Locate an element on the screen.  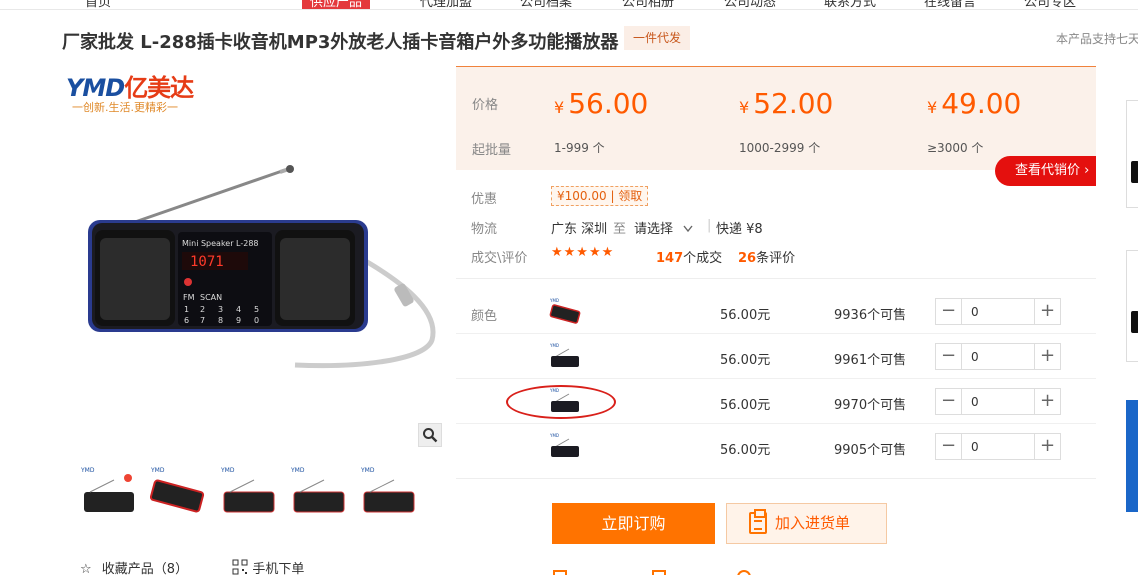
sku-stock: 9936个可售 is located at coordinates (870, 315).